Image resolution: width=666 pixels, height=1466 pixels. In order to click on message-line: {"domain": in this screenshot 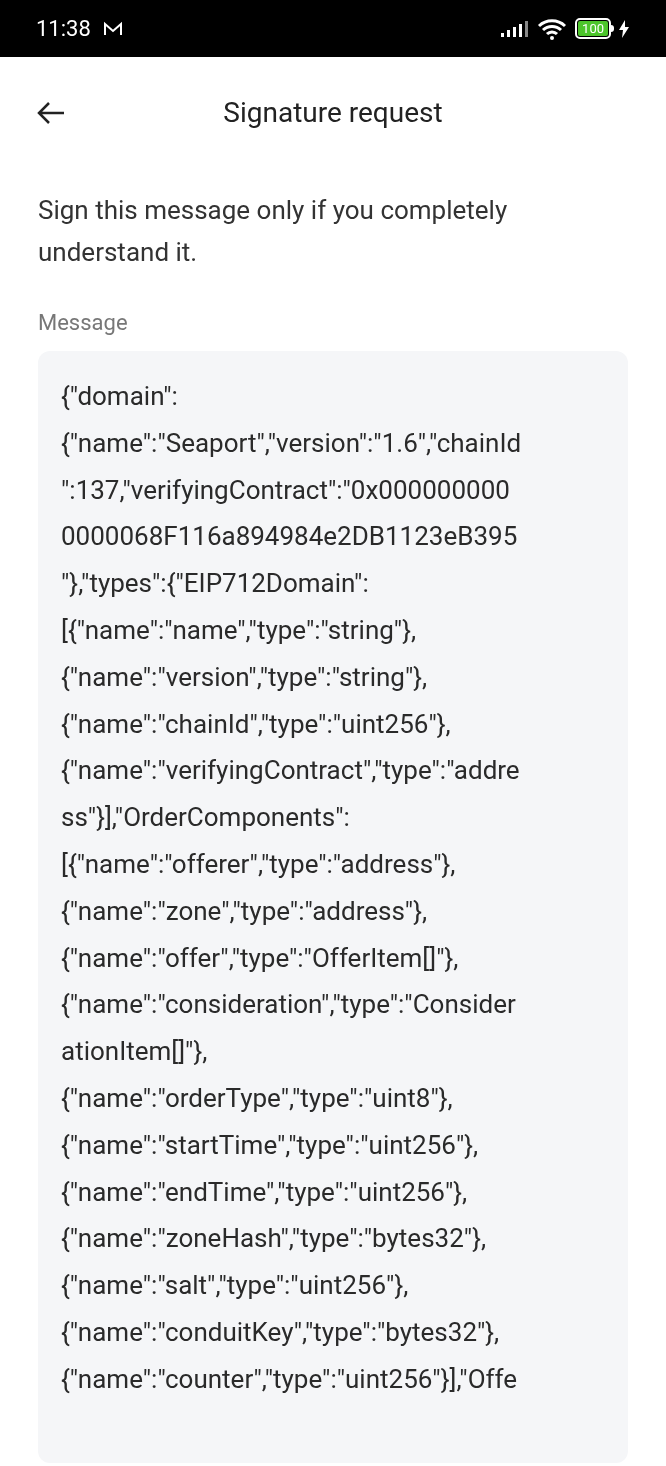, I will do `click(120, 396)`.